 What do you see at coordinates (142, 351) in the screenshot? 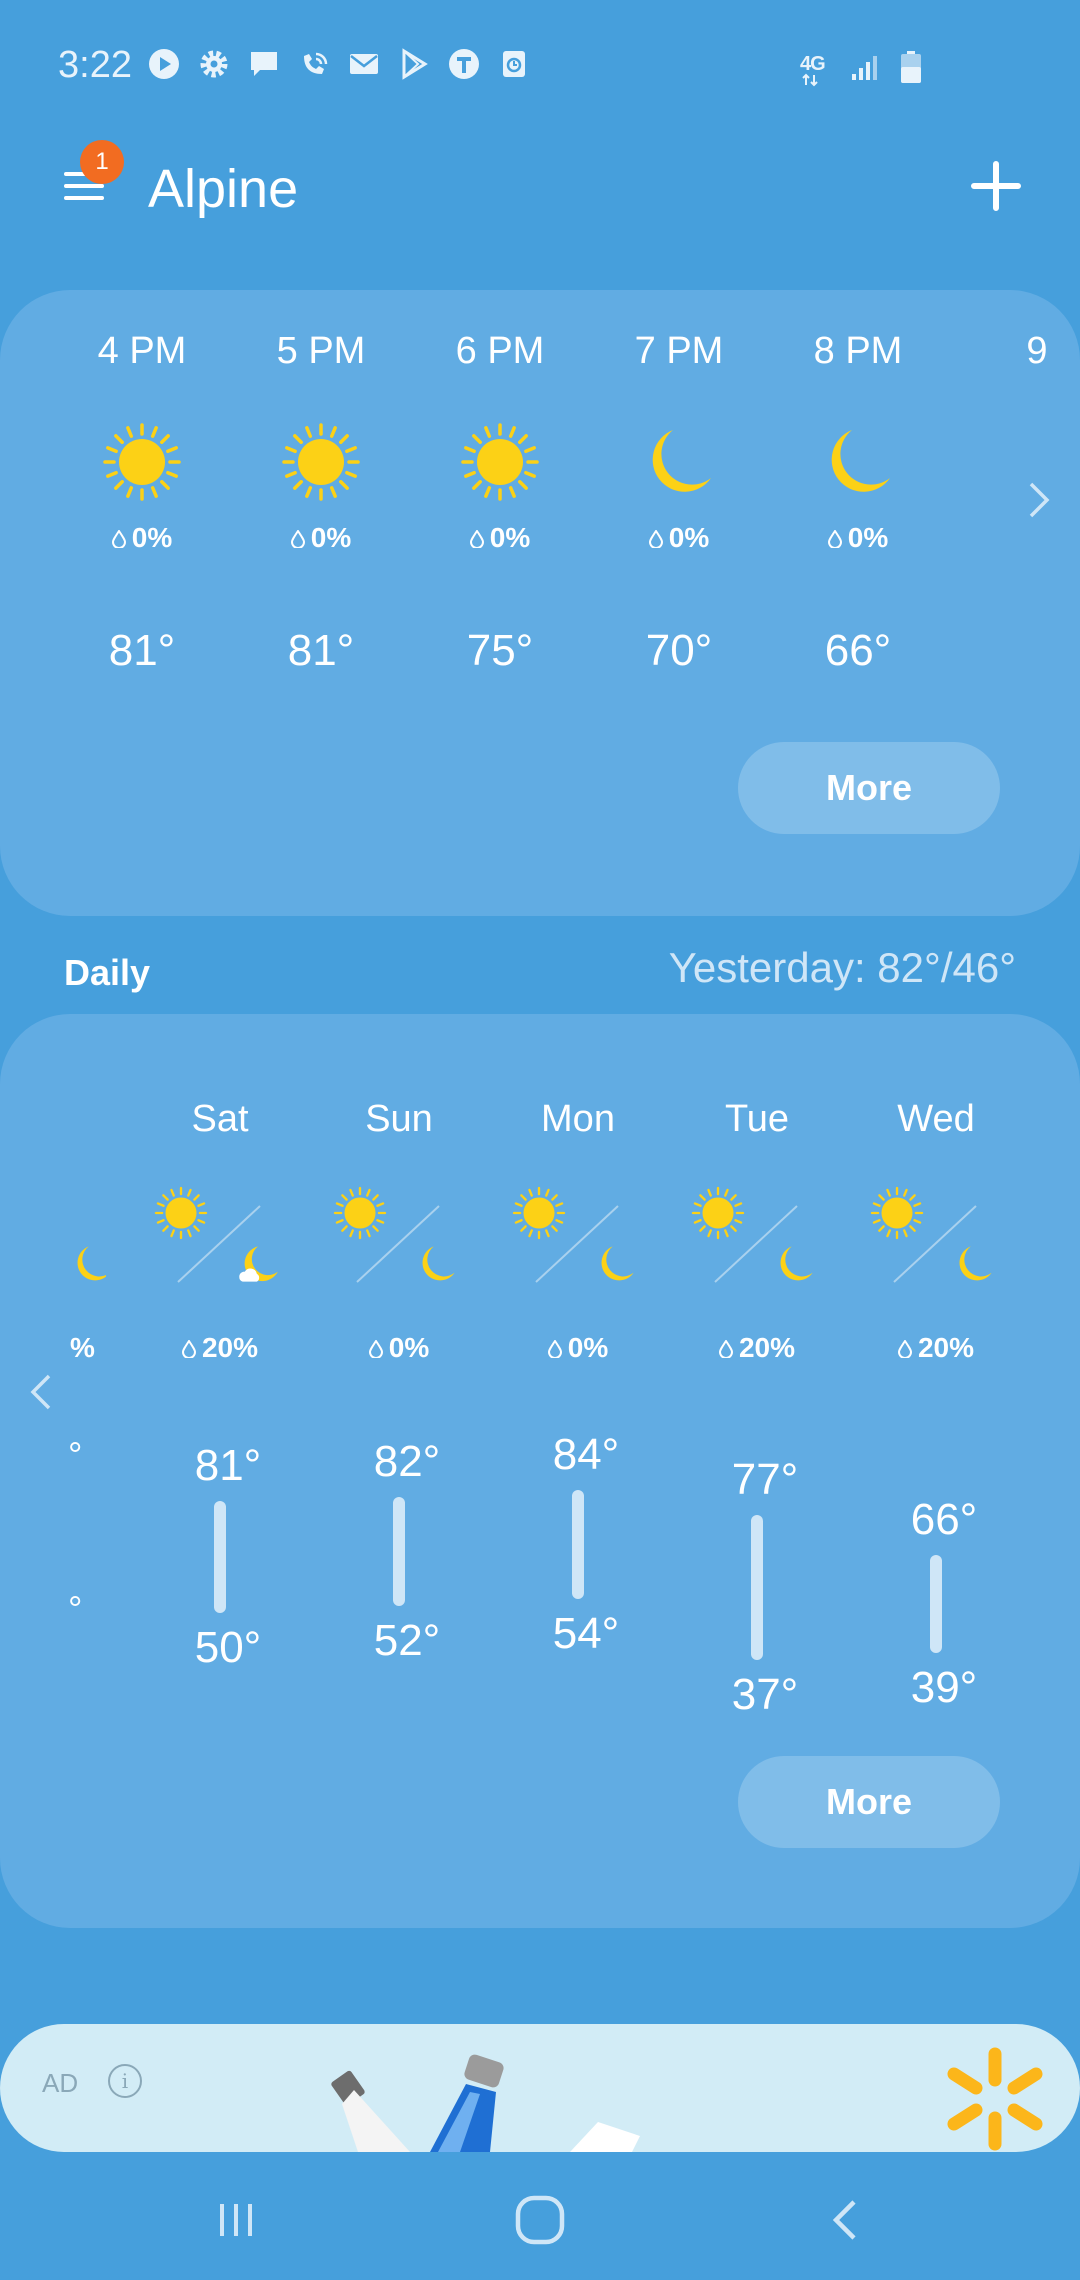
I see `hour-time: 4 PM` at bounding box center [142, 351].